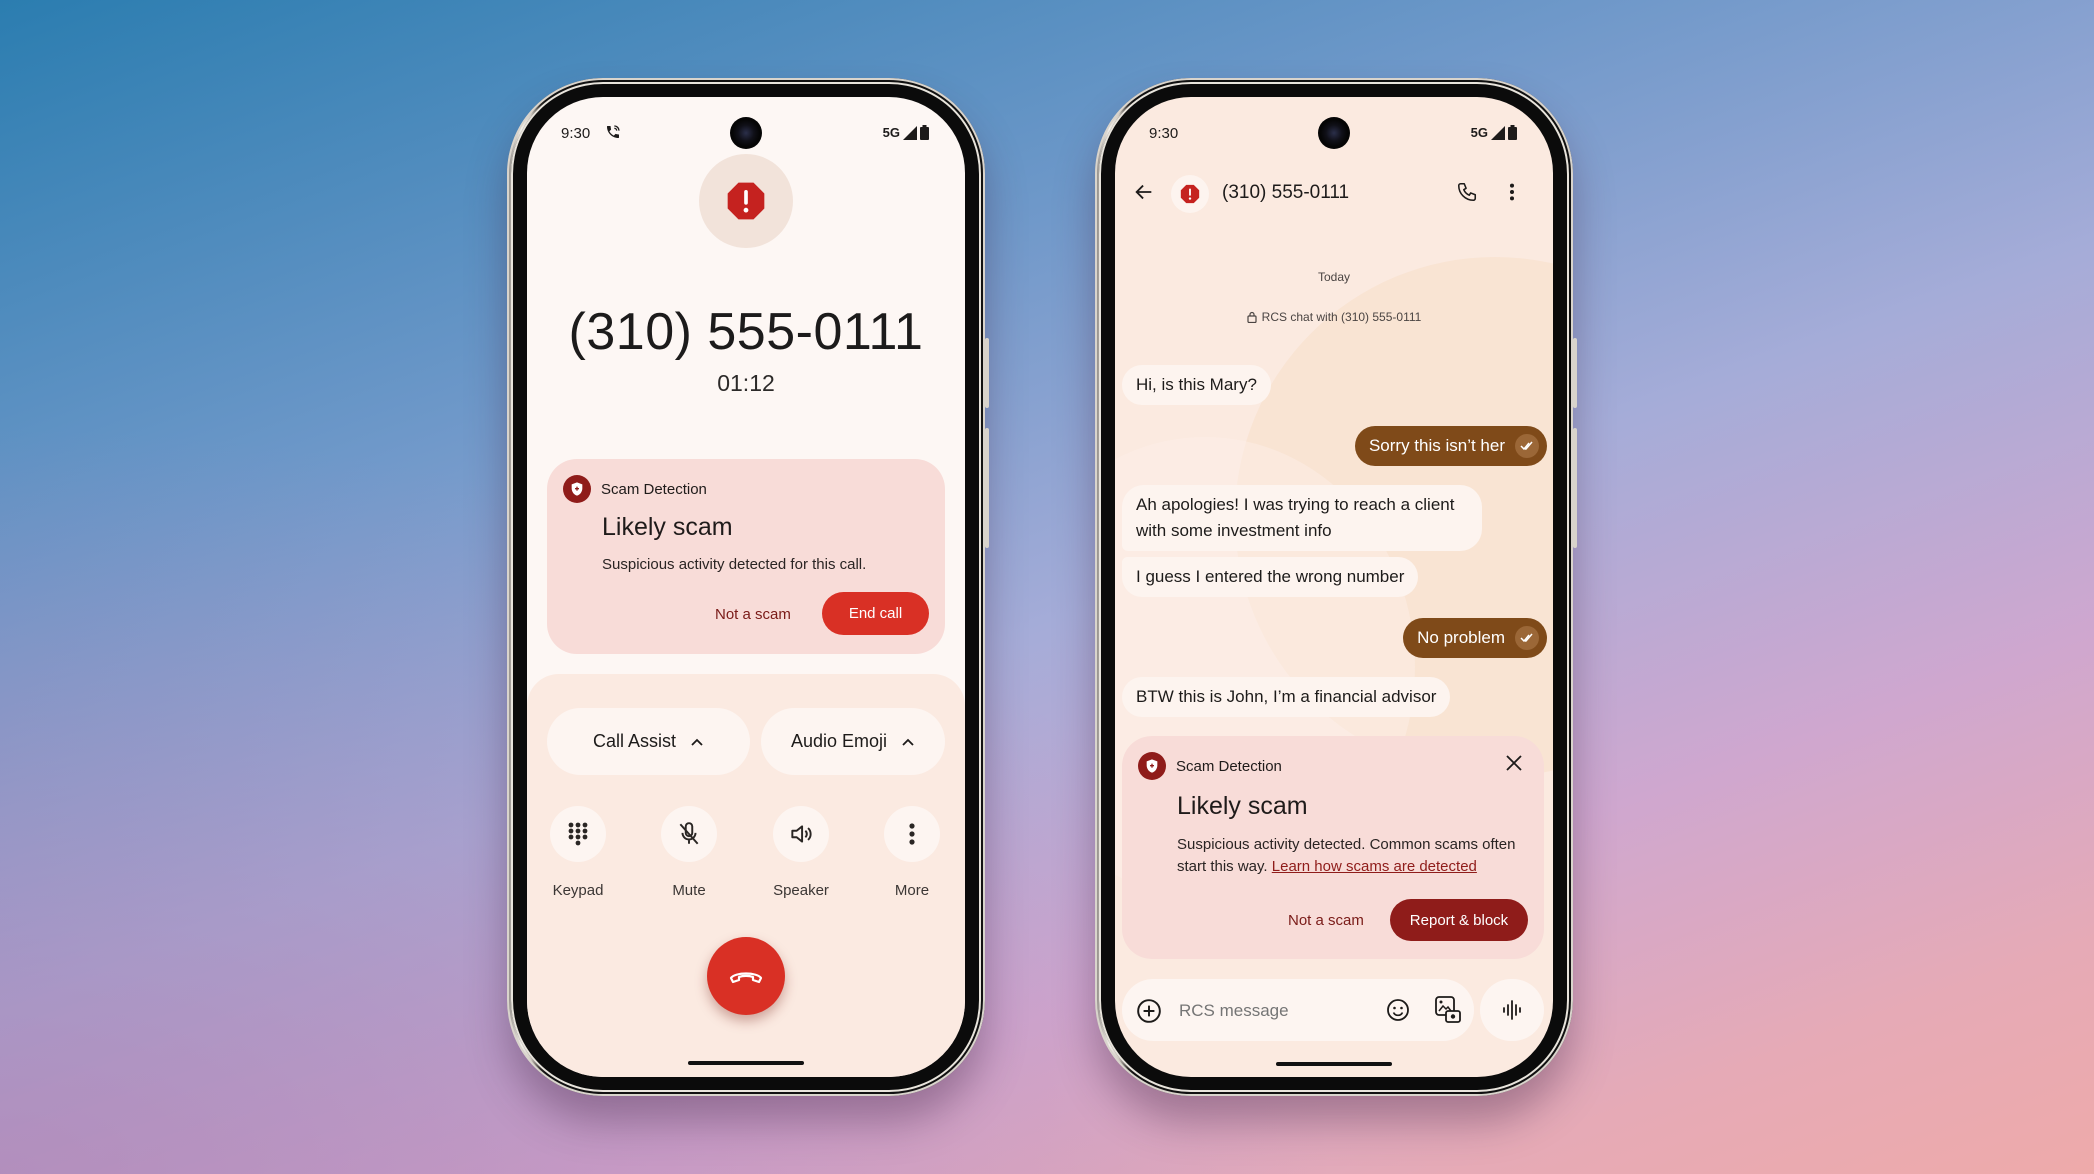  Describe the element at coordinates (912, 852) in the screenshot. I see `more-button: More` at that location.